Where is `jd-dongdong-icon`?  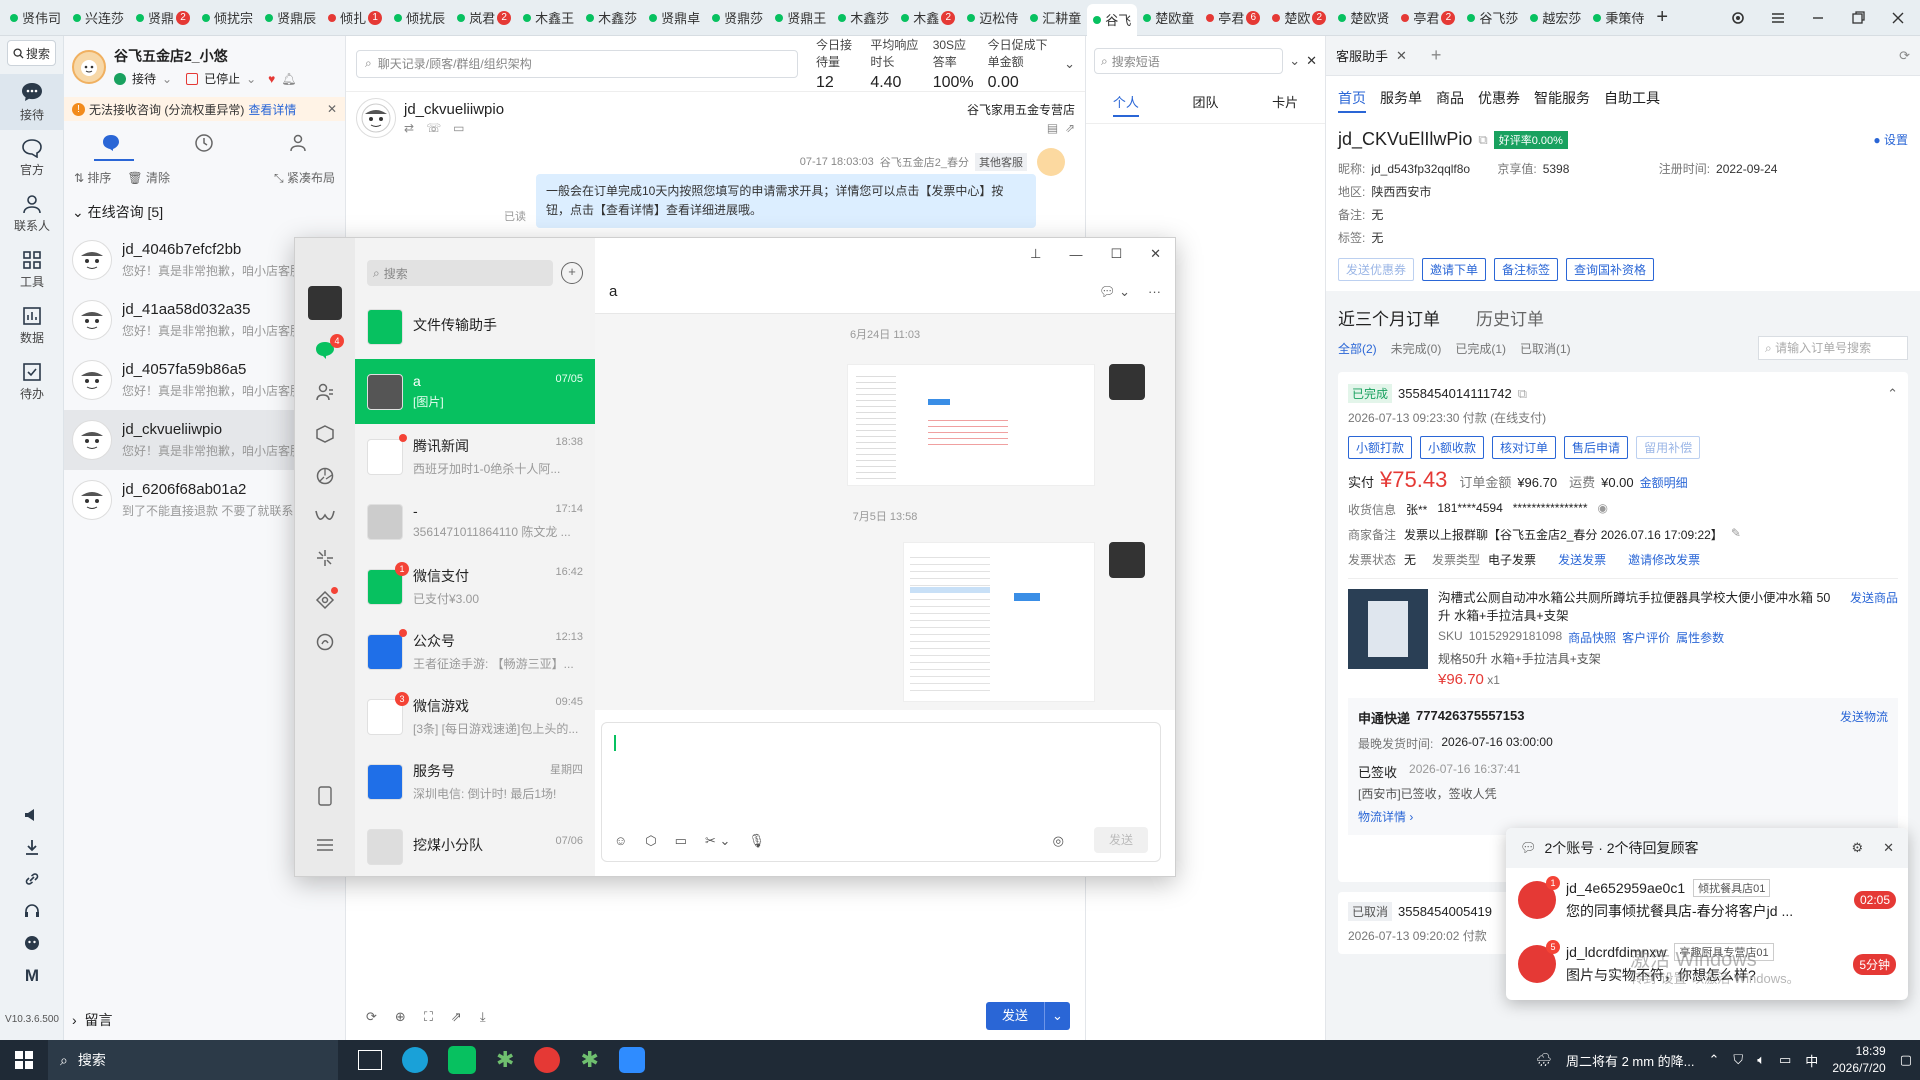
jd-dongdong-icon is located at coordinates (631, 1060).